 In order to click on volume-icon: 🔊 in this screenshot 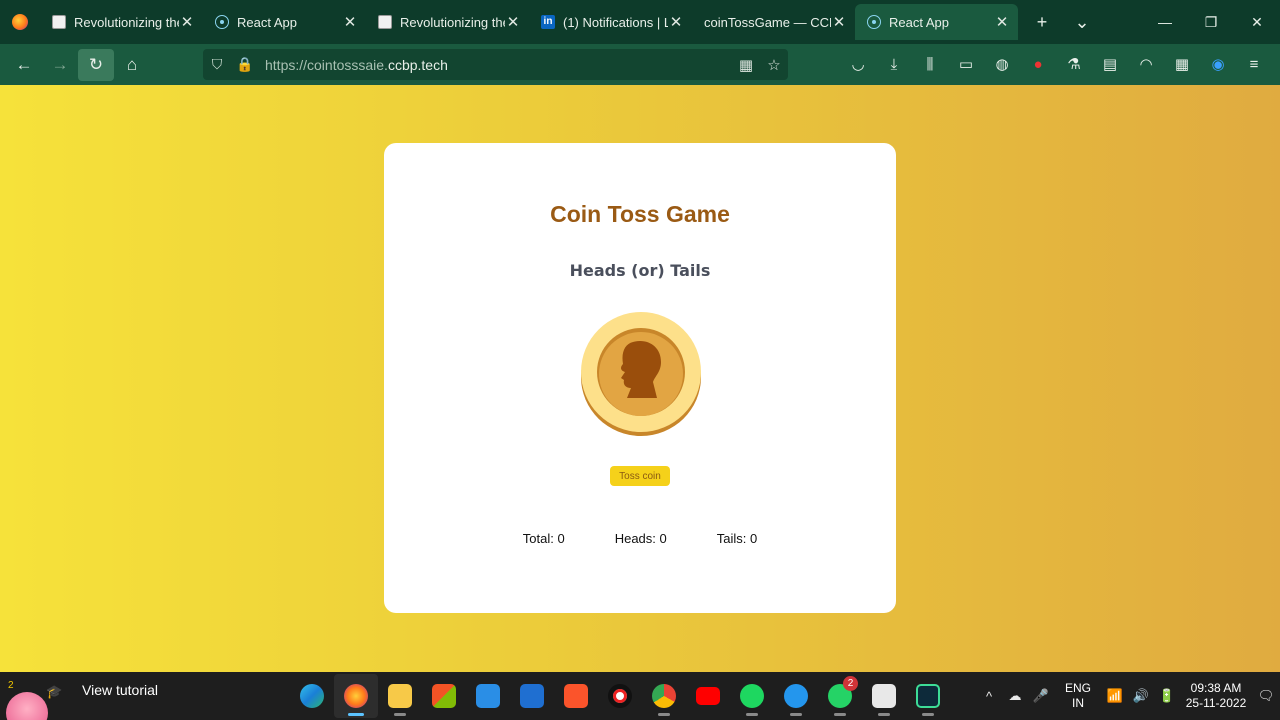, I will do `click(1141, 696)`.